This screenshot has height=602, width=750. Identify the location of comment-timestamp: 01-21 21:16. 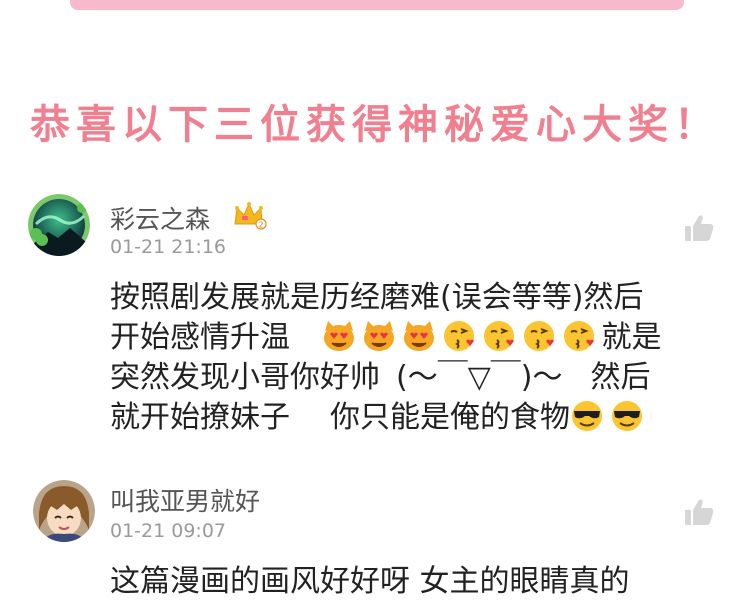
(168, 247).